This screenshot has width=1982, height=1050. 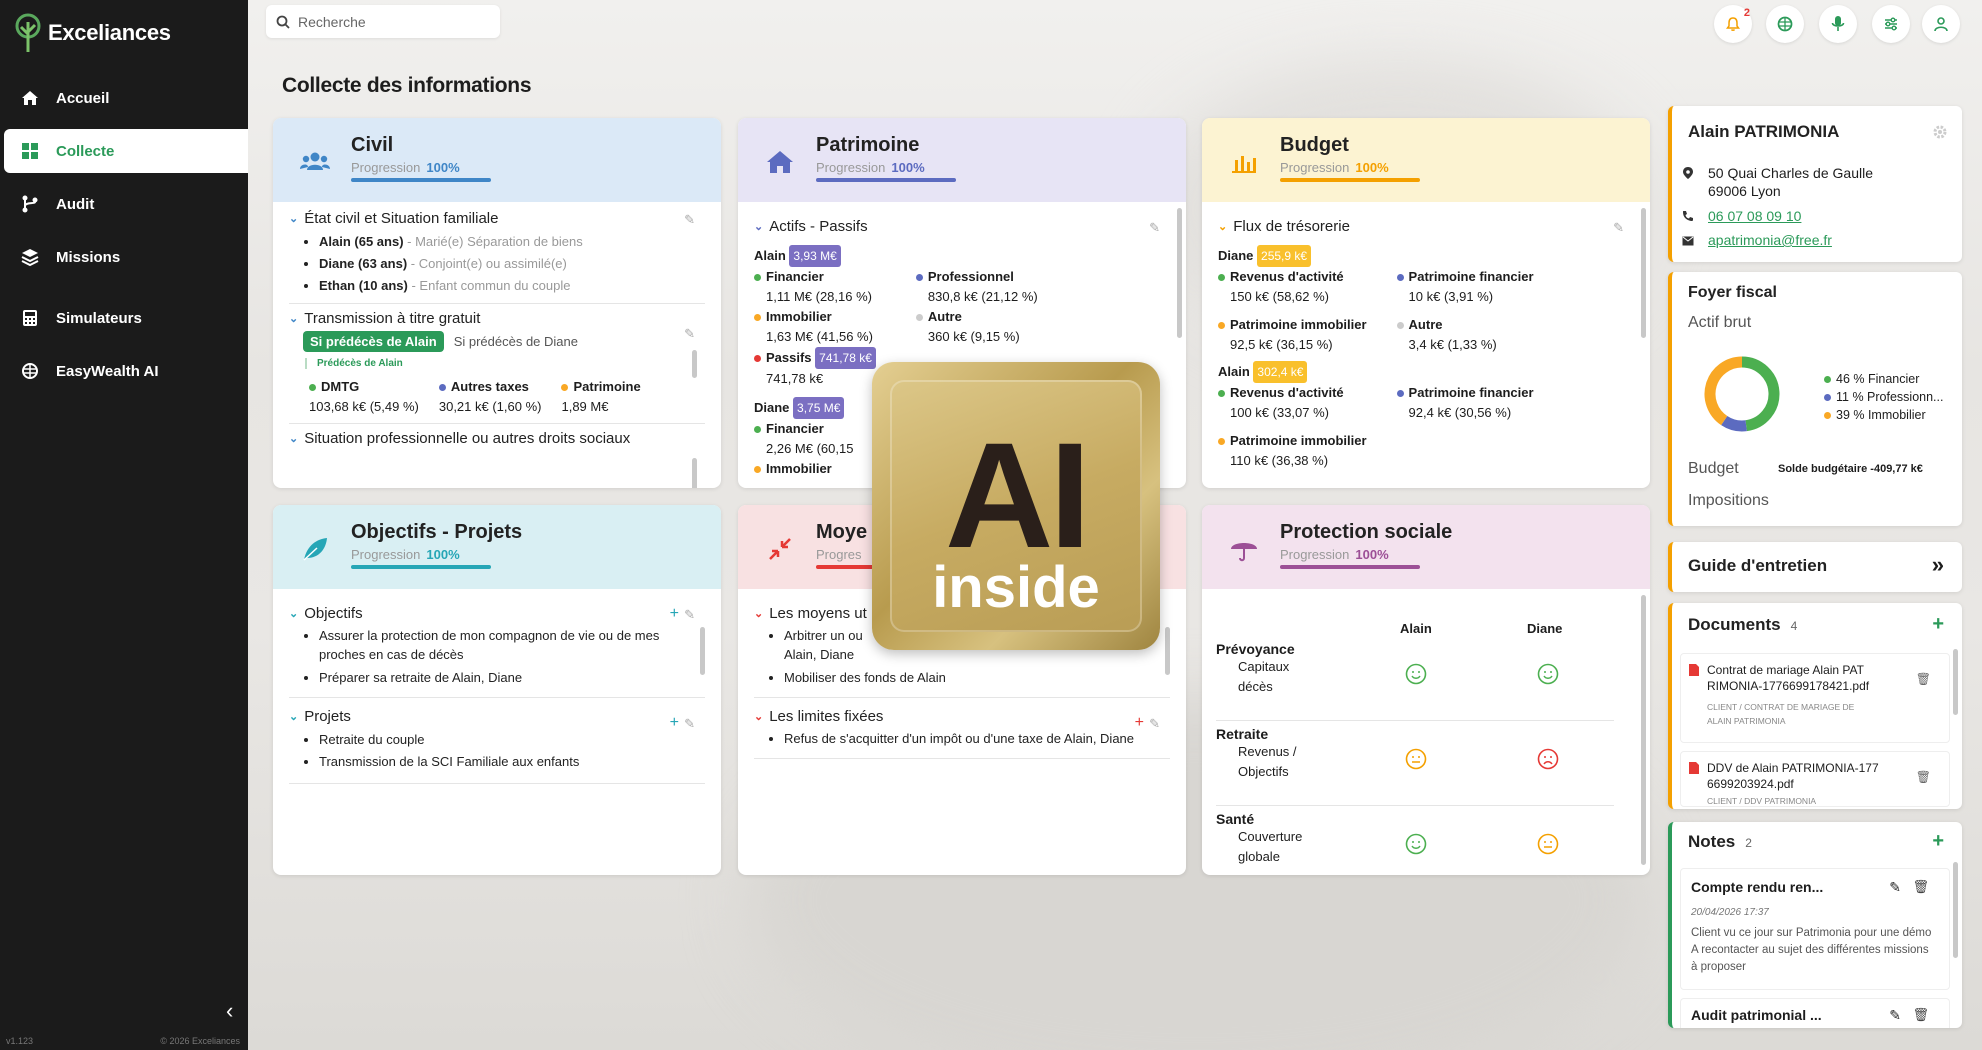 What do you see at coordinates (497, 218) in the screenshot?
I see `section-etat-civil: ⌄ État civil et Situation familiale` at bounding box center [497, 218].